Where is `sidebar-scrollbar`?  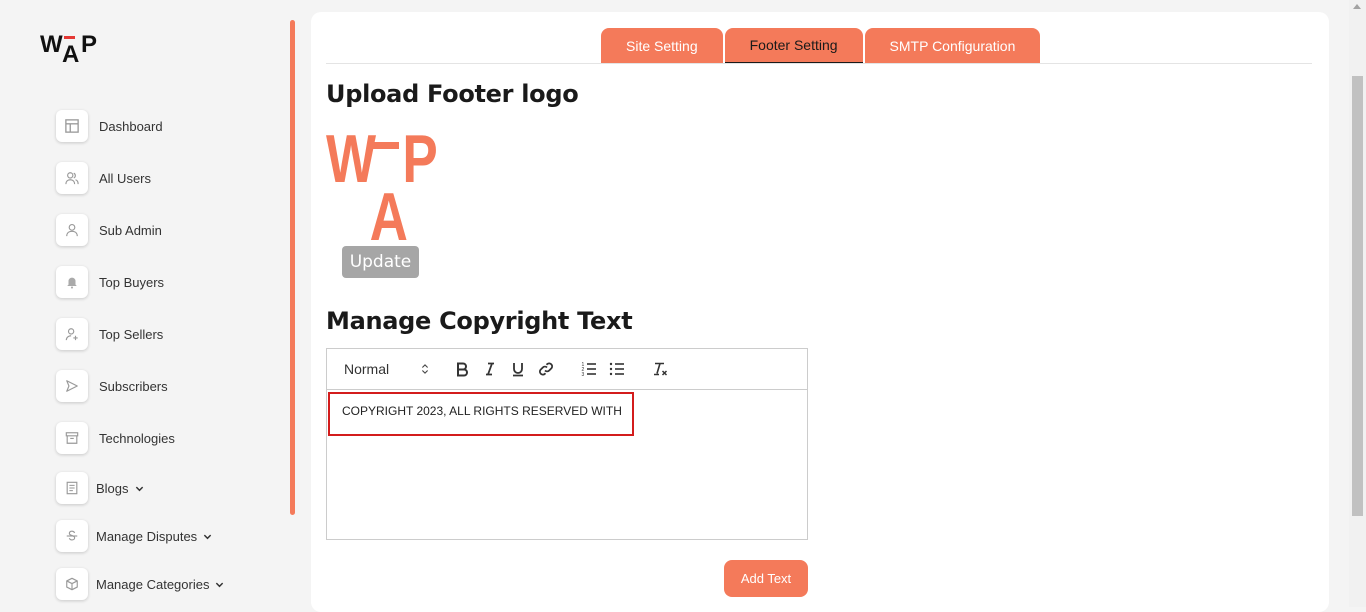 sidebar-scrollbar is located at coordinates (292, 267).